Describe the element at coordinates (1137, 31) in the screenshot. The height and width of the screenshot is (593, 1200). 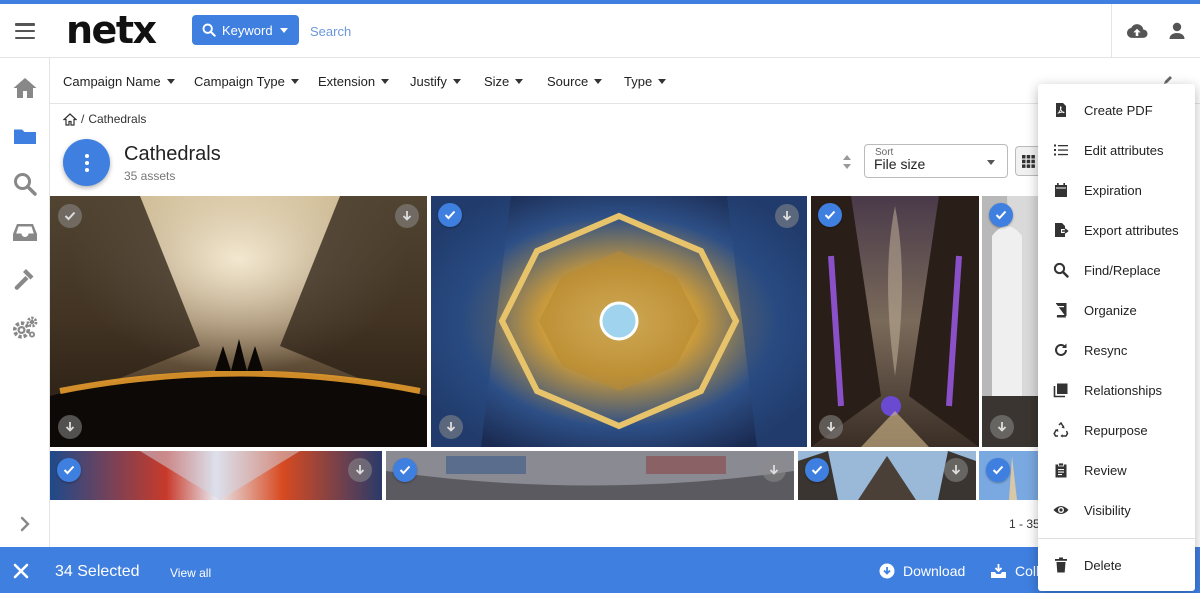
I see `cloud-upload-icon` at that location.